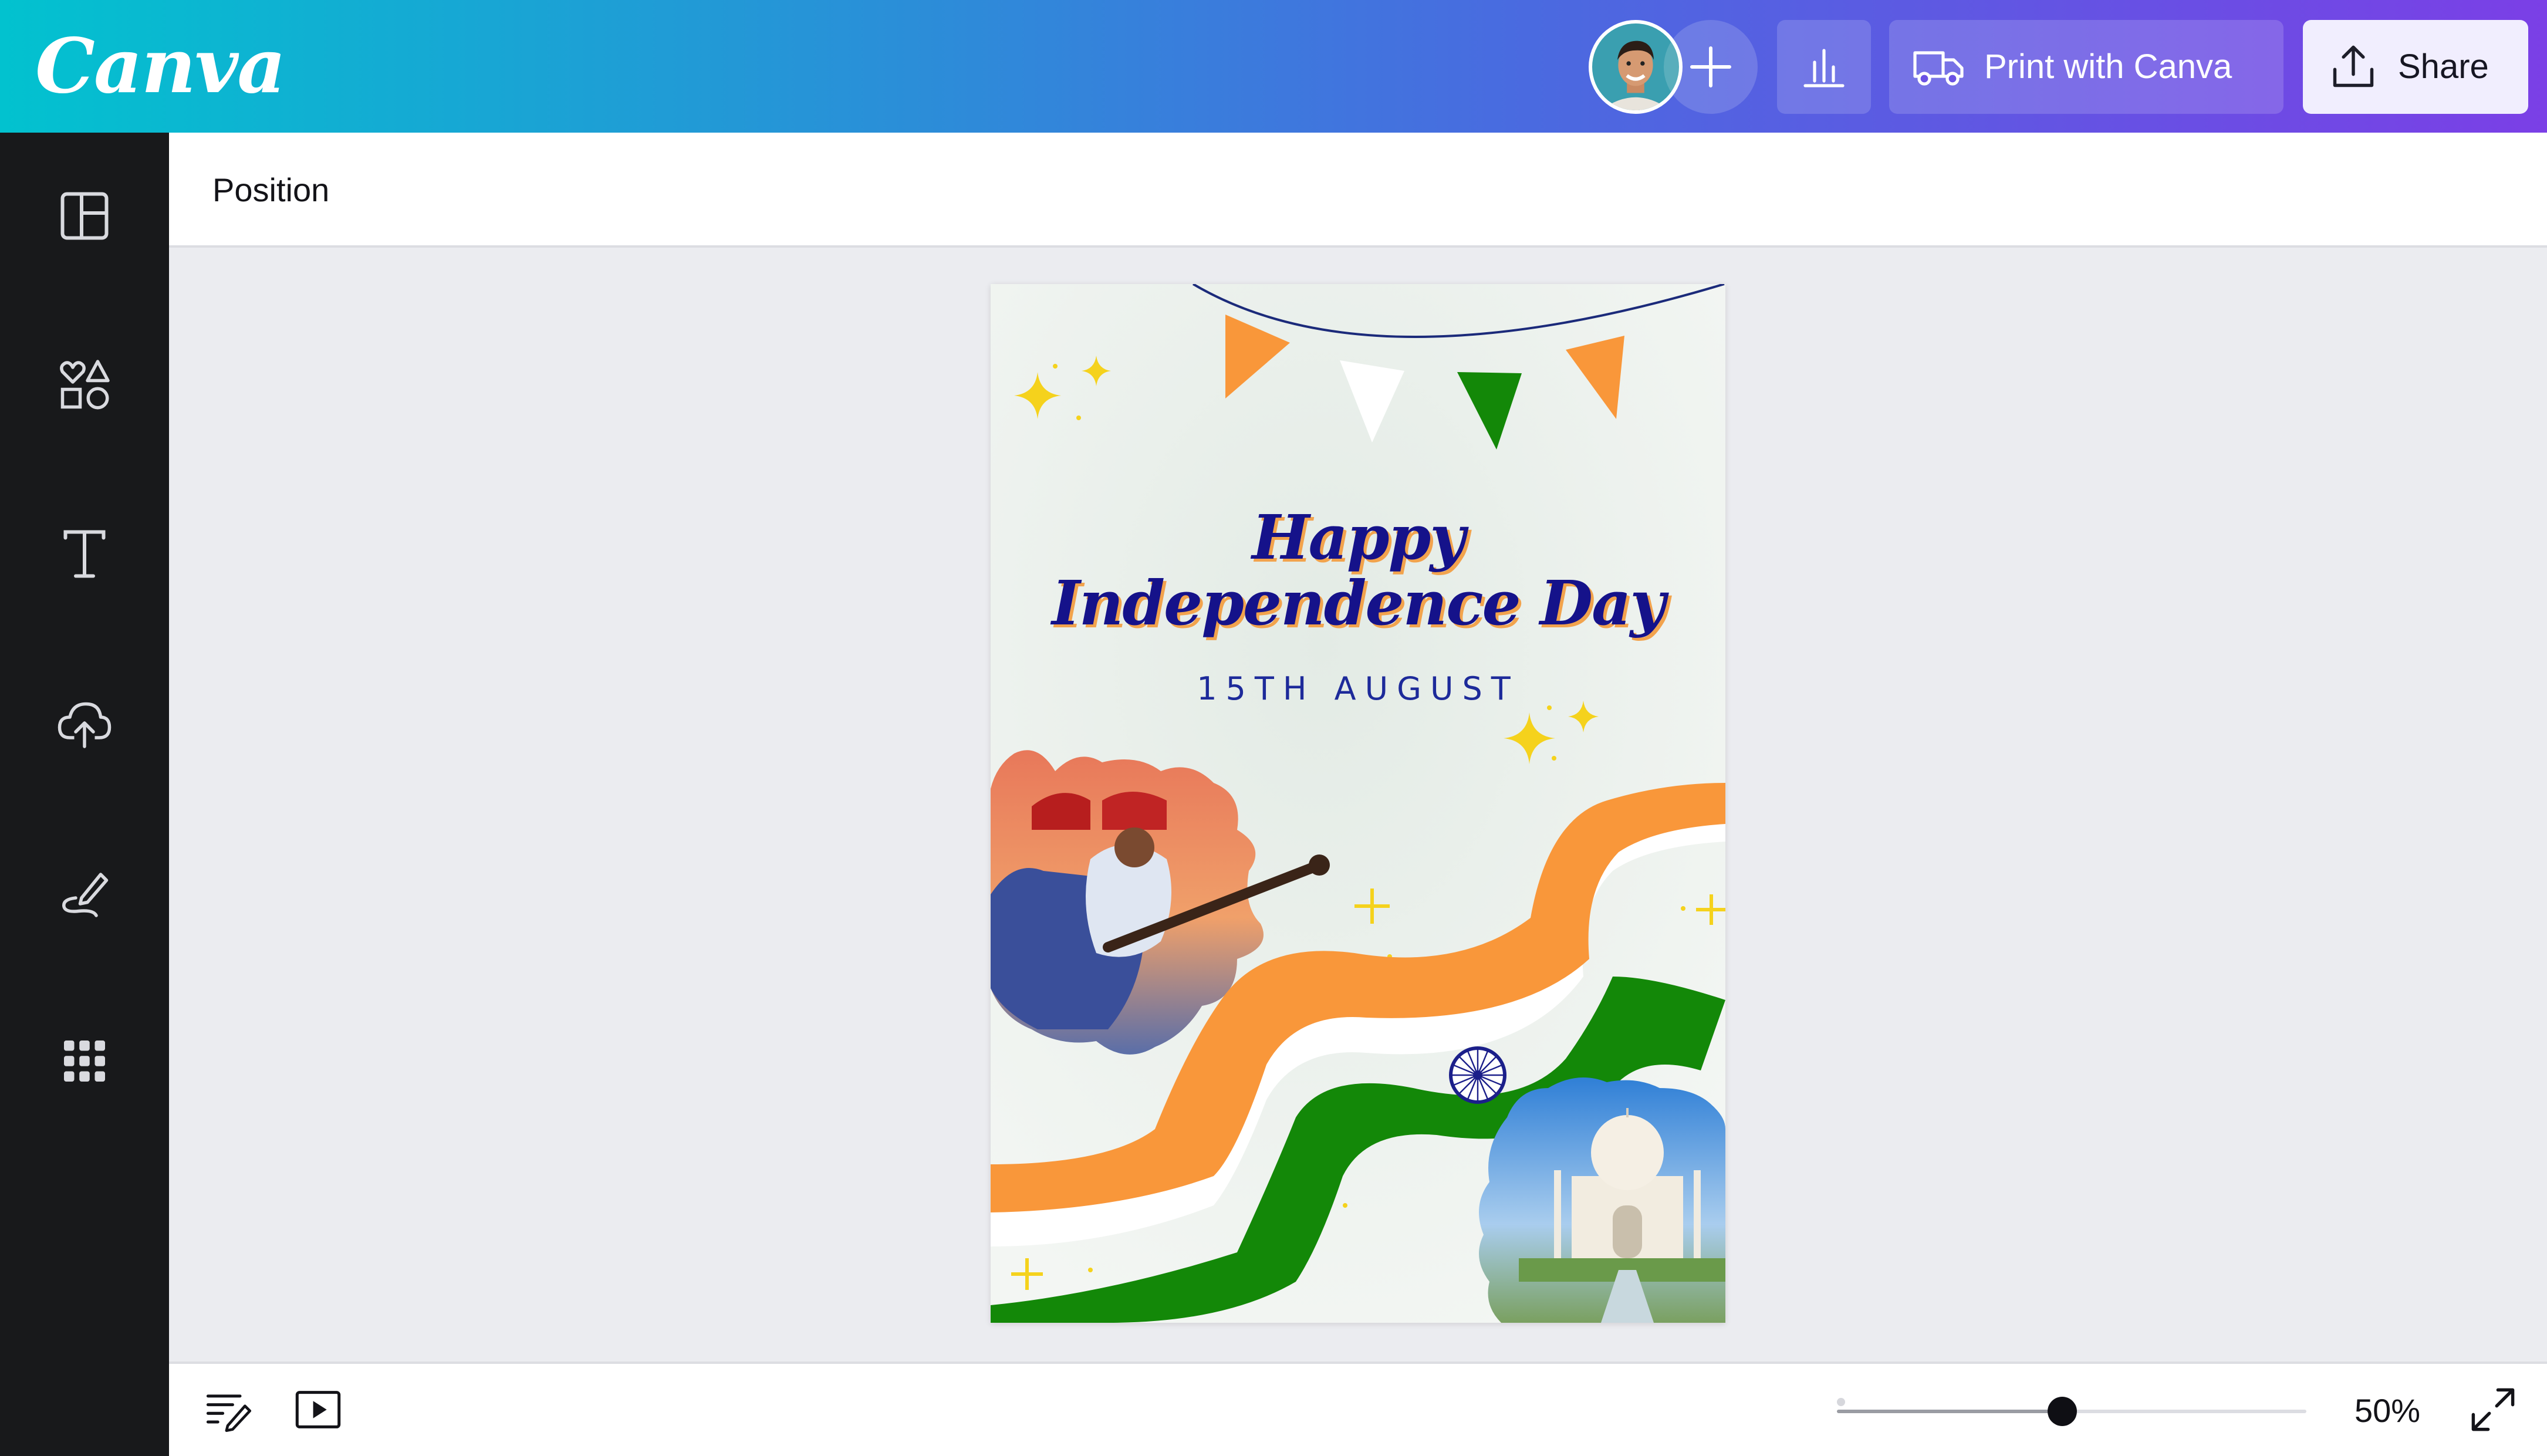 This screenshot has width=2547, height=1456. I want to click on share-label: Share, so click(2443, 67).